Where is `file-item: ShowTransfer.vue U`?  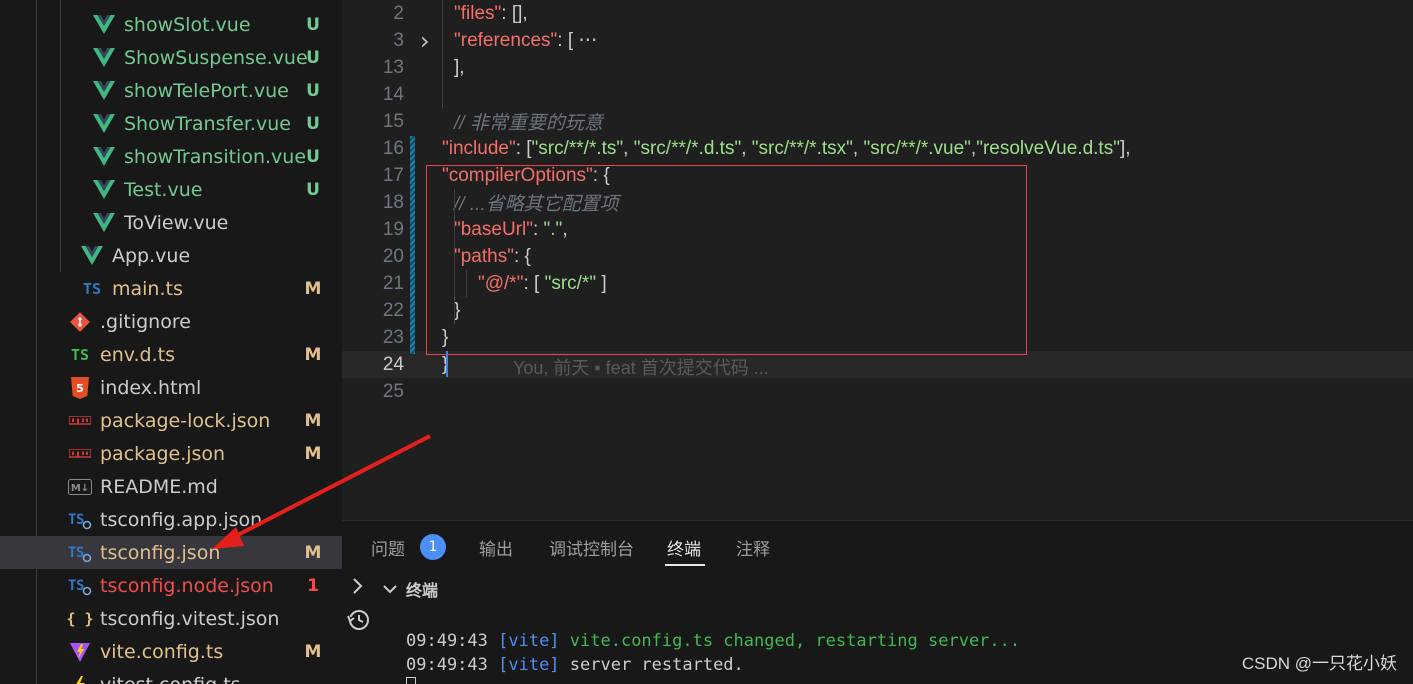 file-item: ShowTransfer.vue U is located at coordinates (171, 123).